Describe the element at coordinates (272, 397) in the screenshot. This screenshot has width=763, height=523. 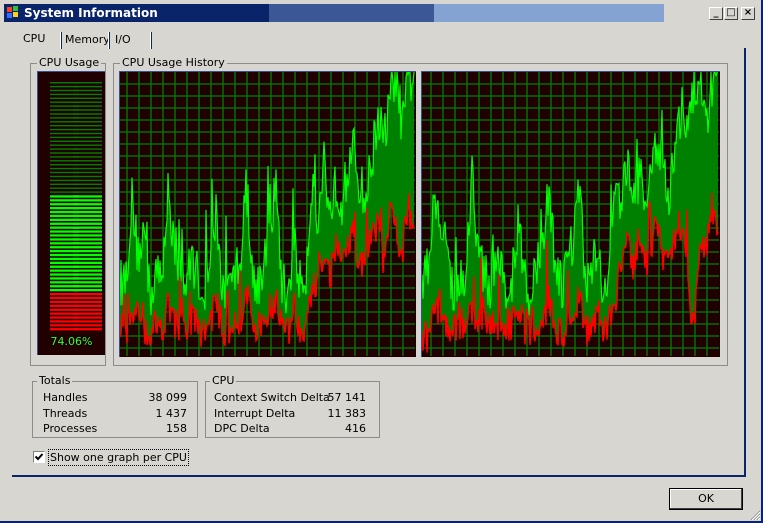
I see `stat-label: Context Switch Delta` at that location.